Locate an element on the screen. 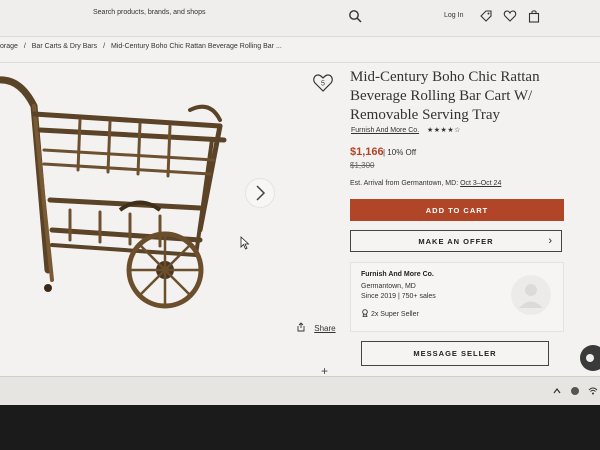 This screenshot has height=450, width=600. wifi-icon is located at coordinates (593, 391).